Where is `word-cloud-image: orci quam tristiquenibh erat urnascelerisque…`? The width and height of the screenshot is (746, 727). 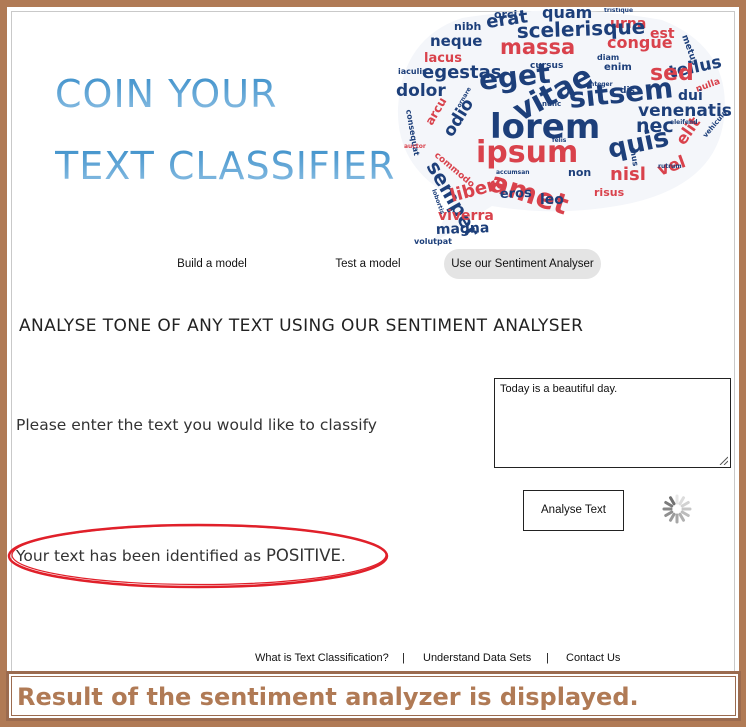
word-cloud-image: orci quam tristiquenibh erat urnascelerisque… is located at coordinates (564, 127).